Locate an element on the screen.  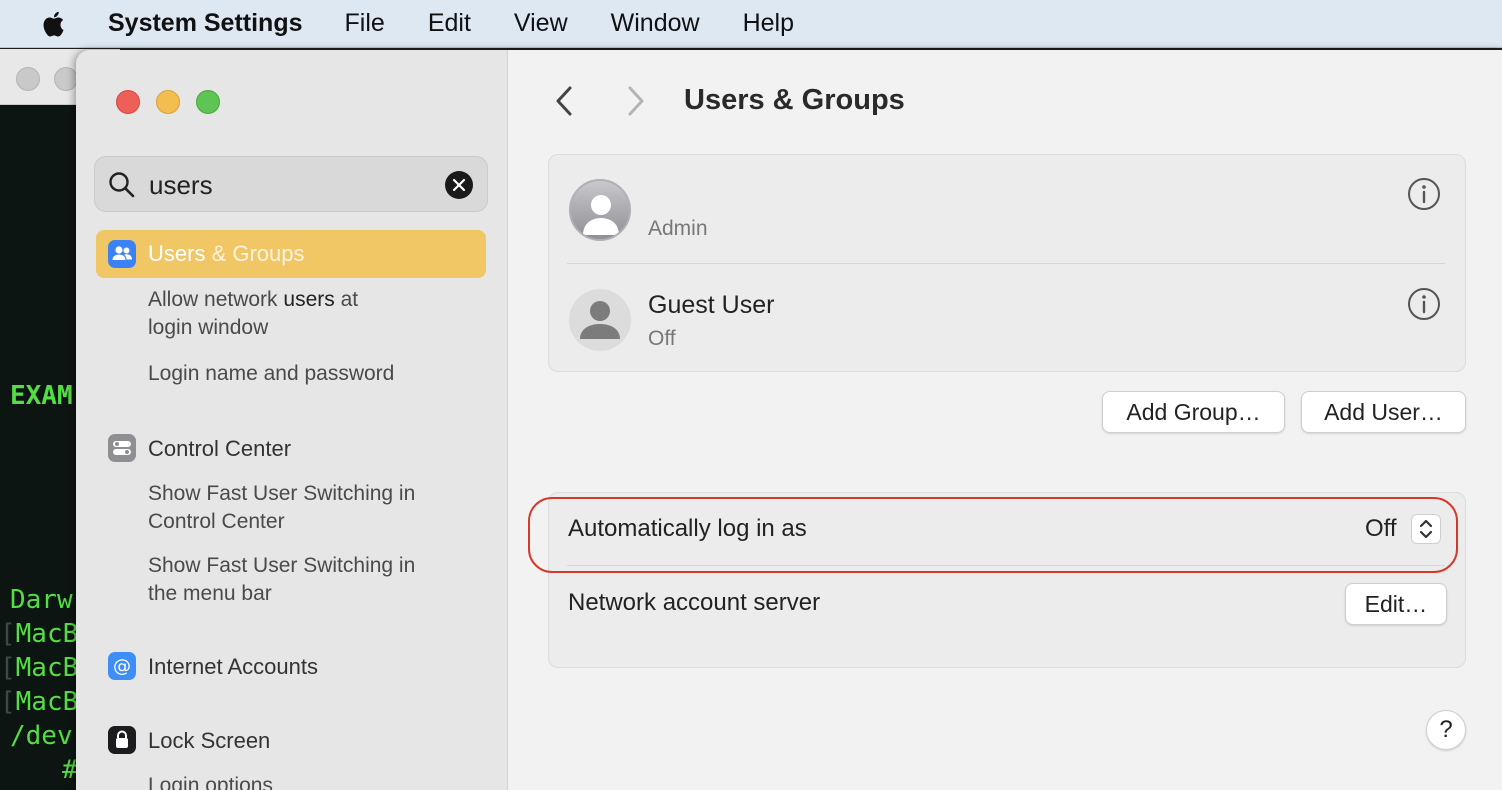
at-sign-icon: @ is located at coordinates (122, 666).